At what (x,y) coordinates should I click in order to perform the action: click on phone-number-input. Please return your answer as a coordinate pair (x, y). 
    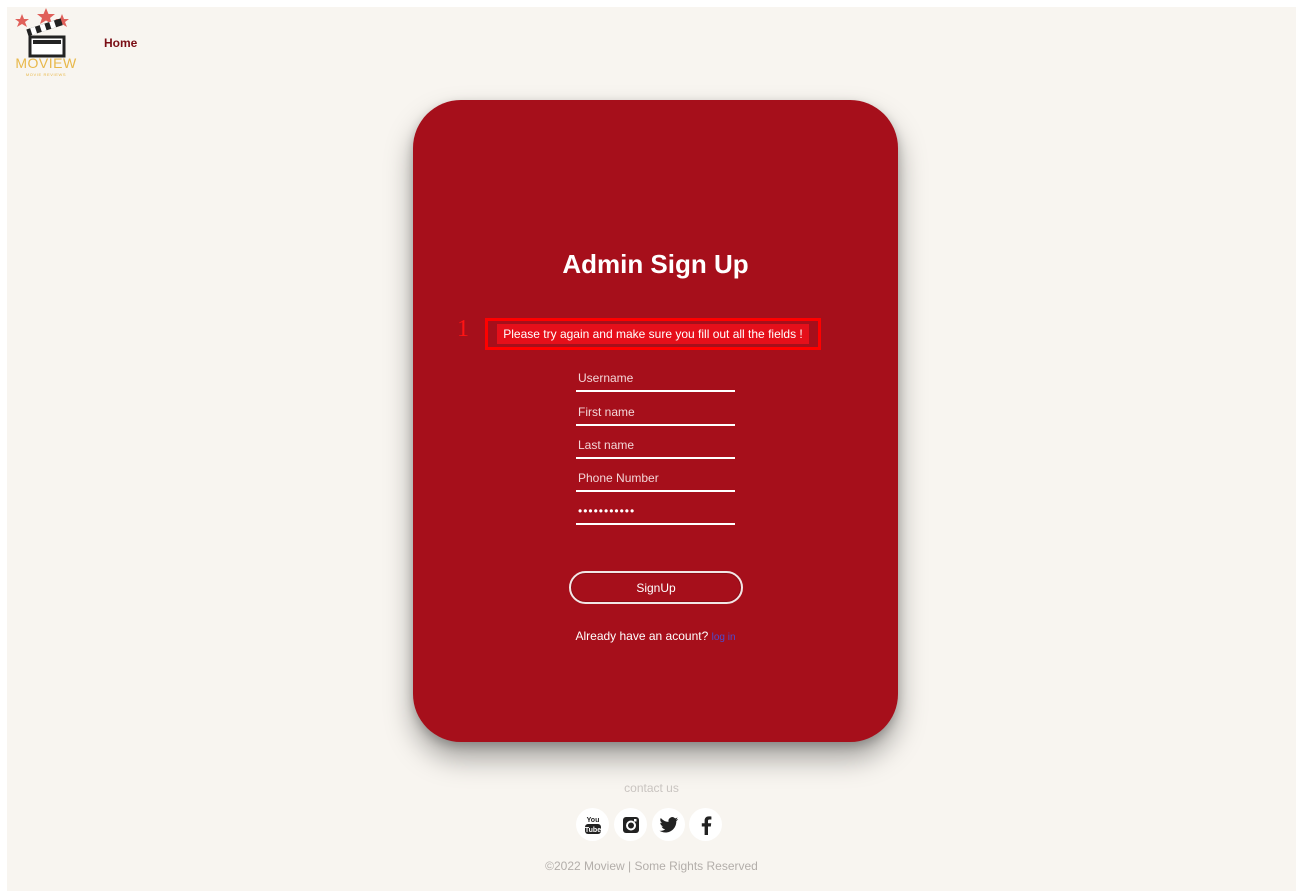
    Looking at the image, I should click on (655, 480).